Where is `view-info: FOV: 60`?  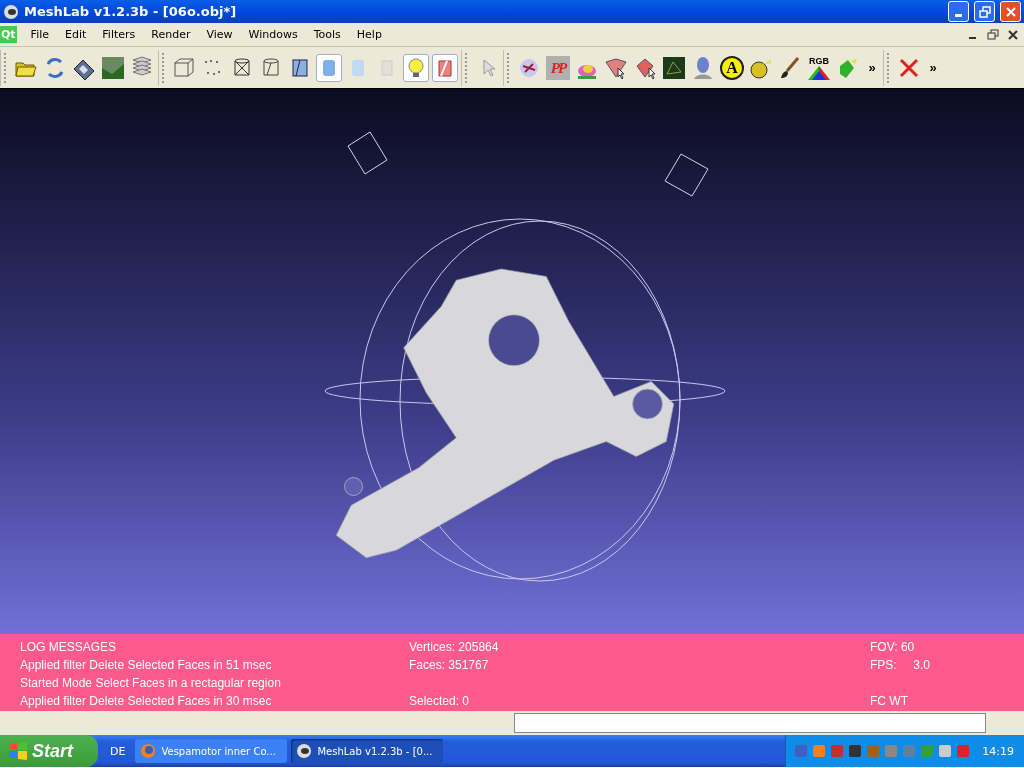 view-info: FOV: 60 is located at coordinates (893, 648).